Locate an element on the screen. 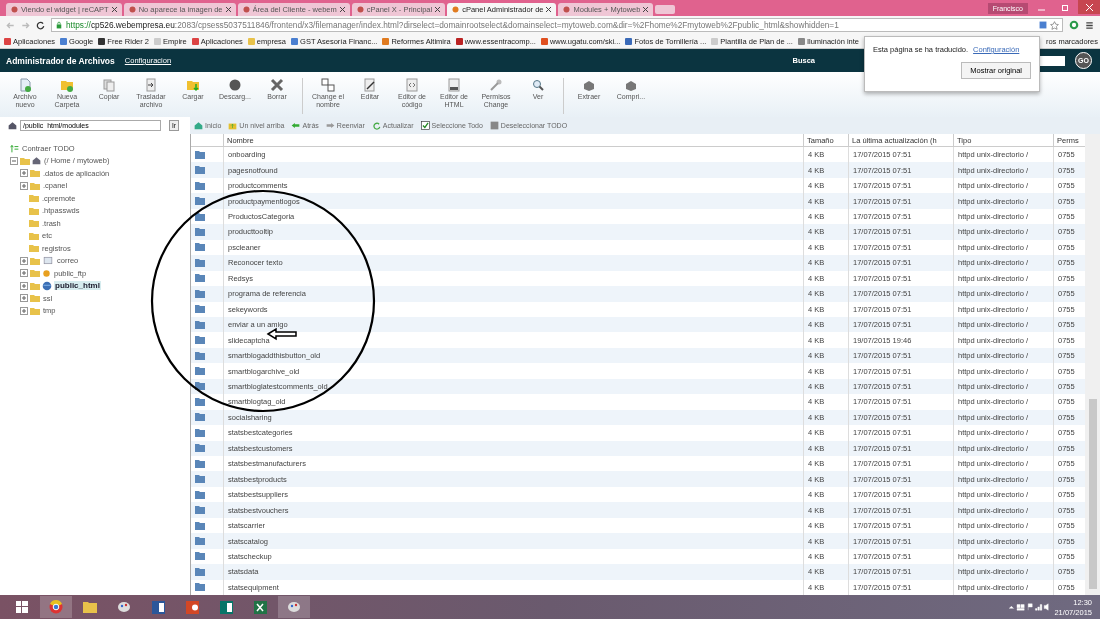  ftp-icon is located at coordinates (46, 273).